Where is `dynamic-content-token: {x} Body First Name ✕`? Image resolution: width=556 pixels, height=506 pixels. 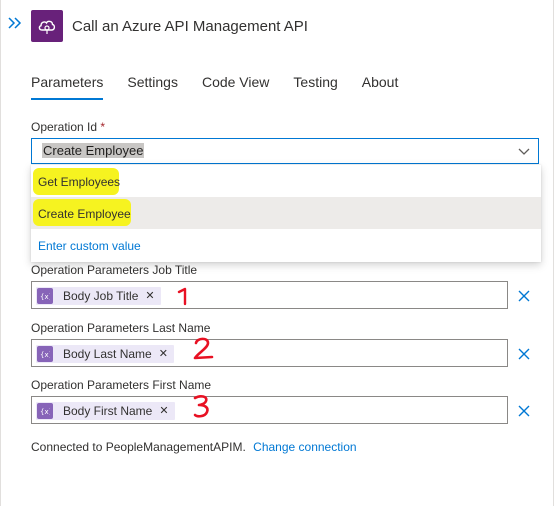
dynamic-content-token: {x} Body First Name ✕ is located at coordinates (105, 411).